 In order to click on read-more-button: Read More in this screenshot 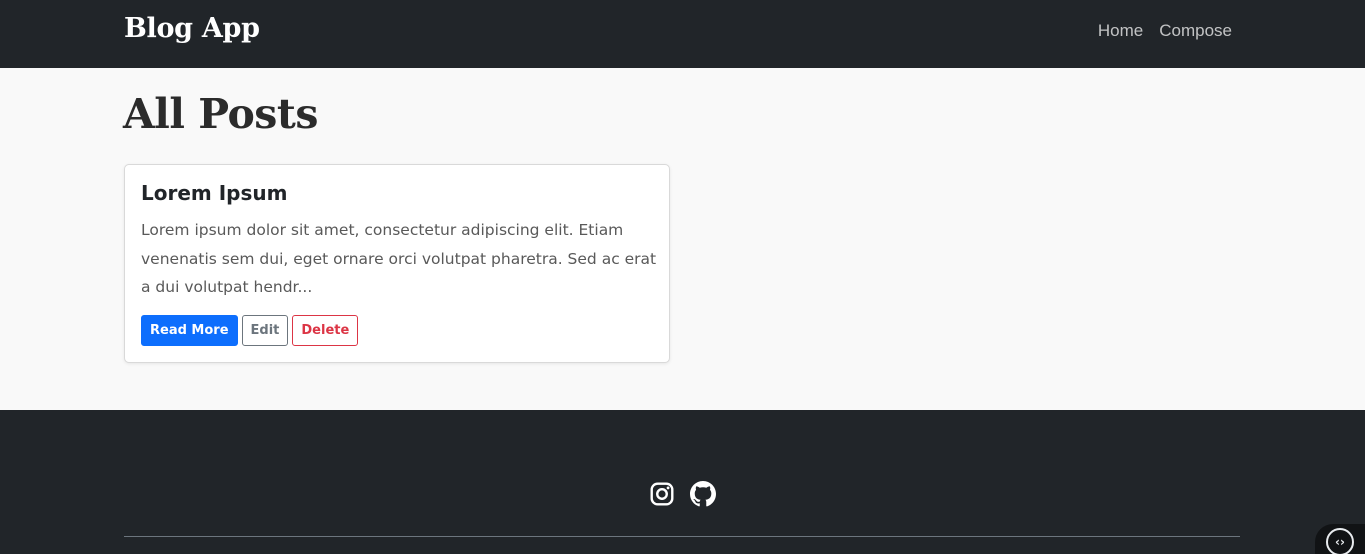, I will do `click(189, 330)`.